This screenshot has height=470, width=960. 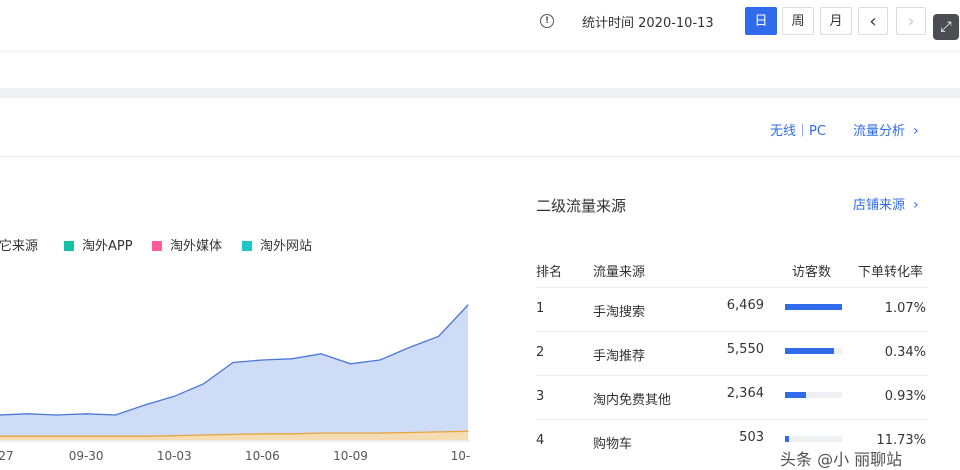 I want to click on column-conversion: 下单转化率, so click(x=890, y=270).